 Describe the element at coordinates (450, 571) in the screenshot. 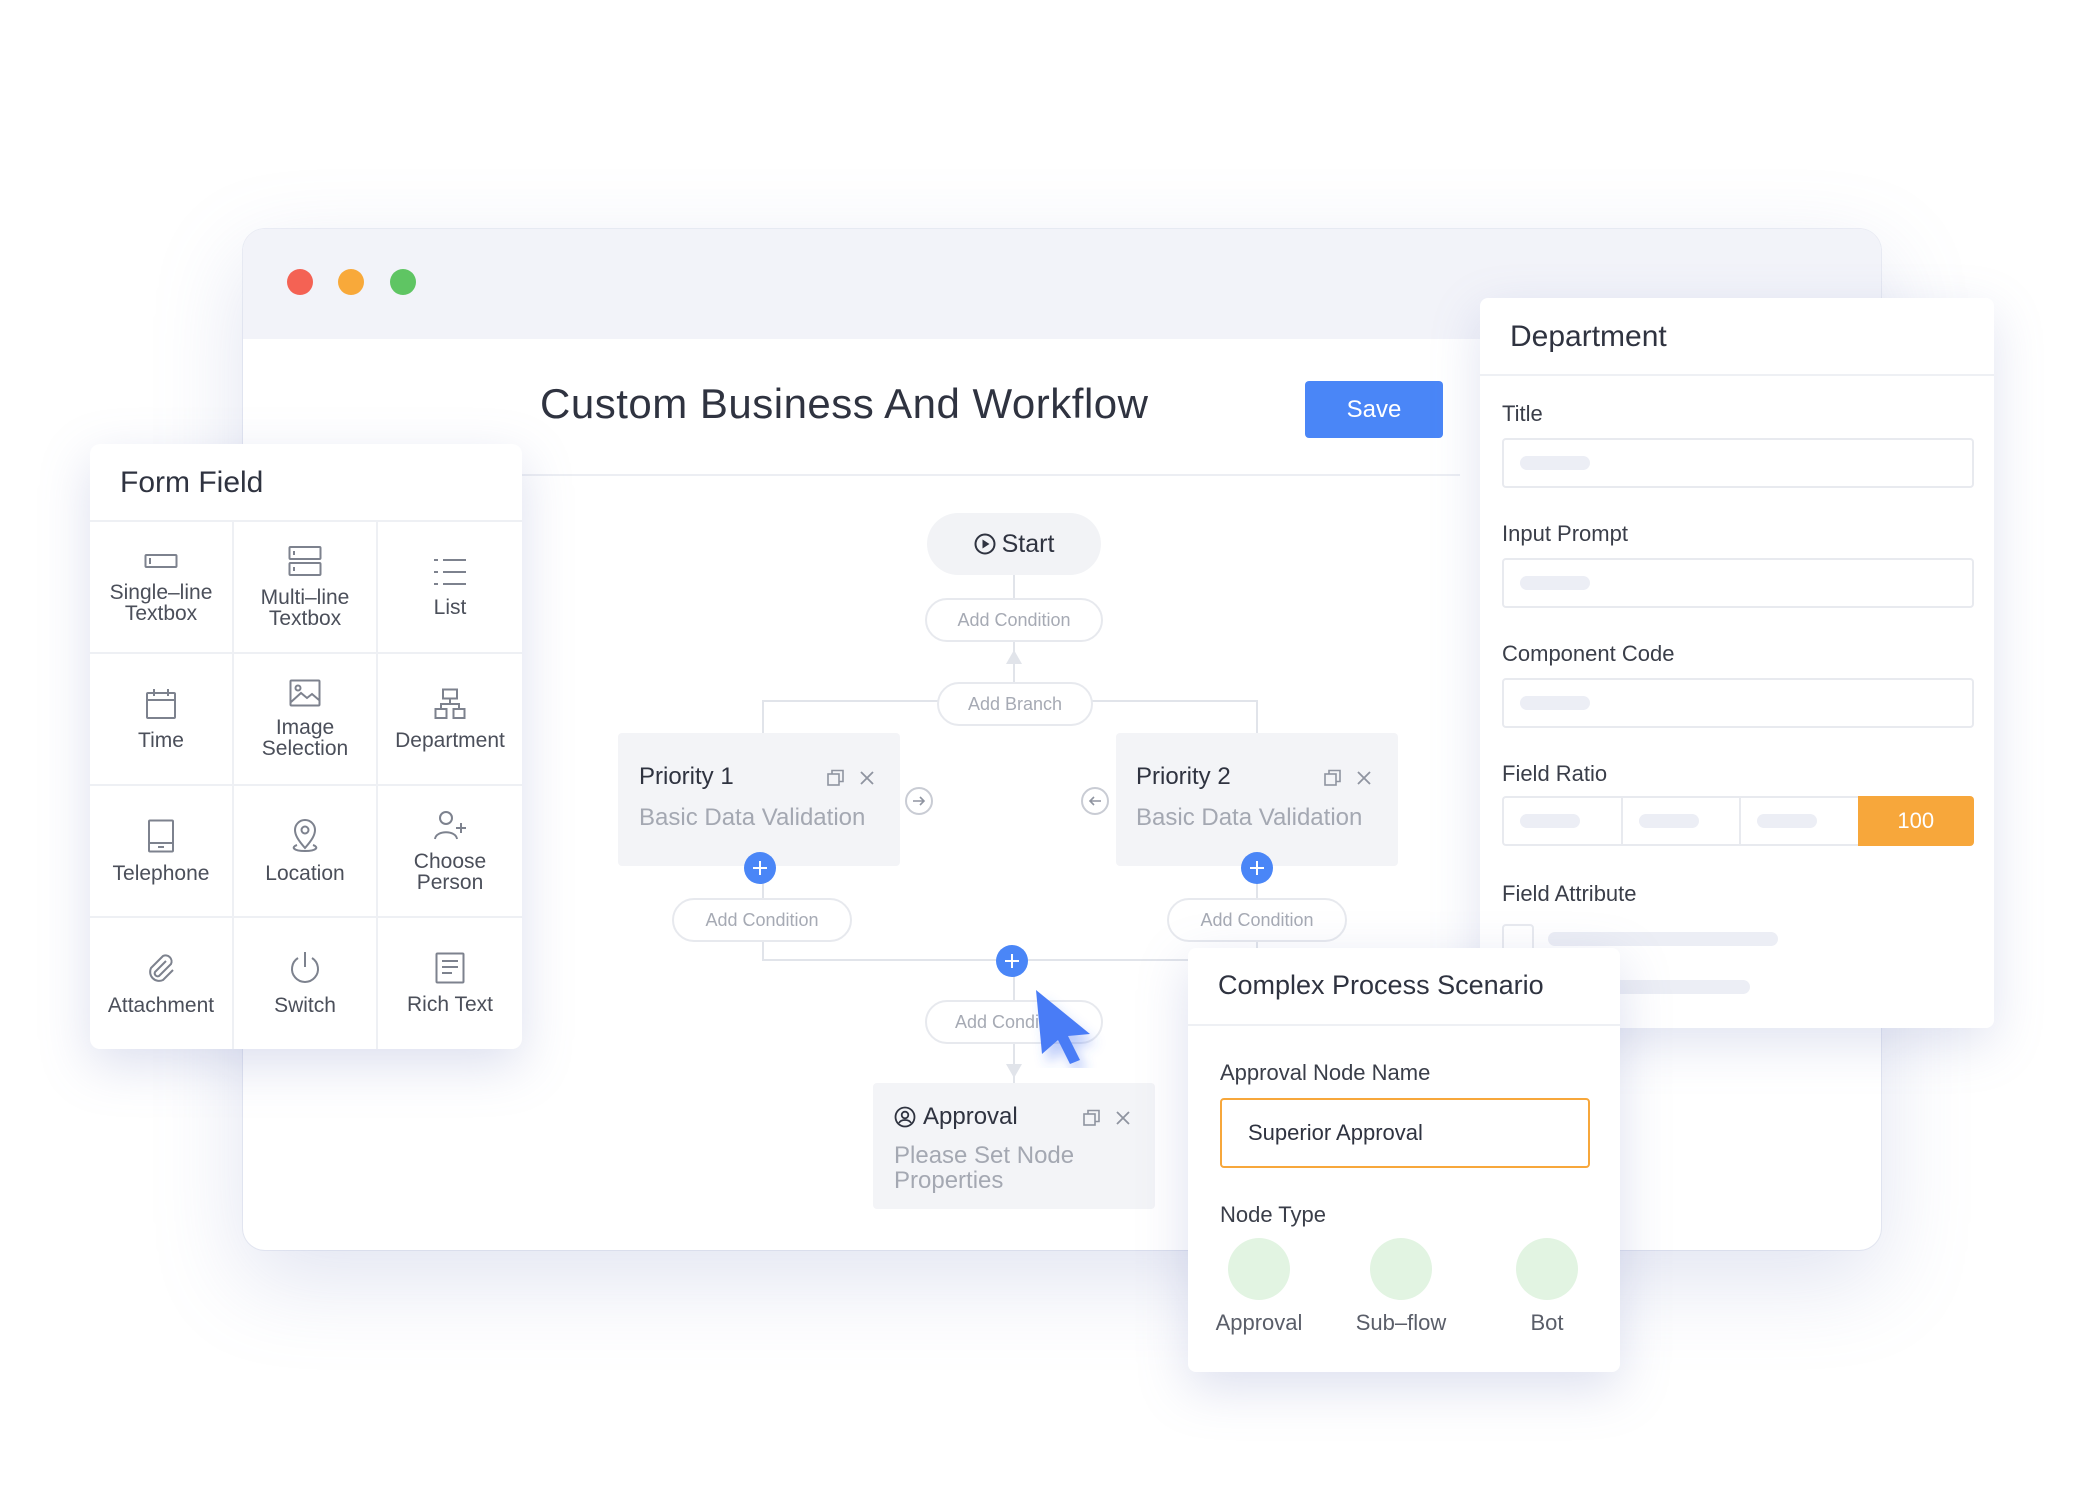

I see `list-icon` at that location.